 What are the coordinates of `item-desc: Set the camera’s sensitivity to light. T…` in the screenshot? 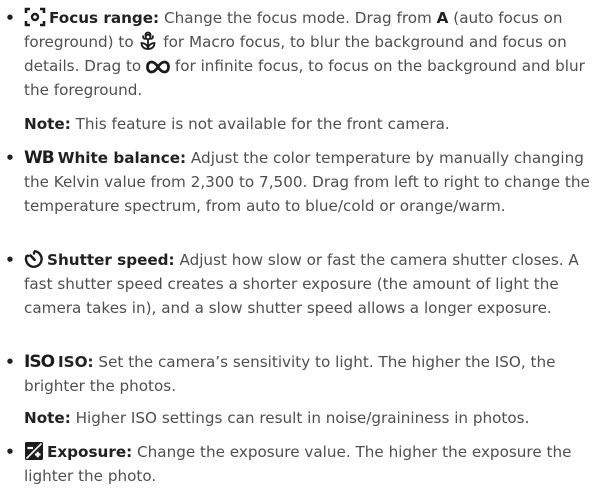 It's located at (290, 374).